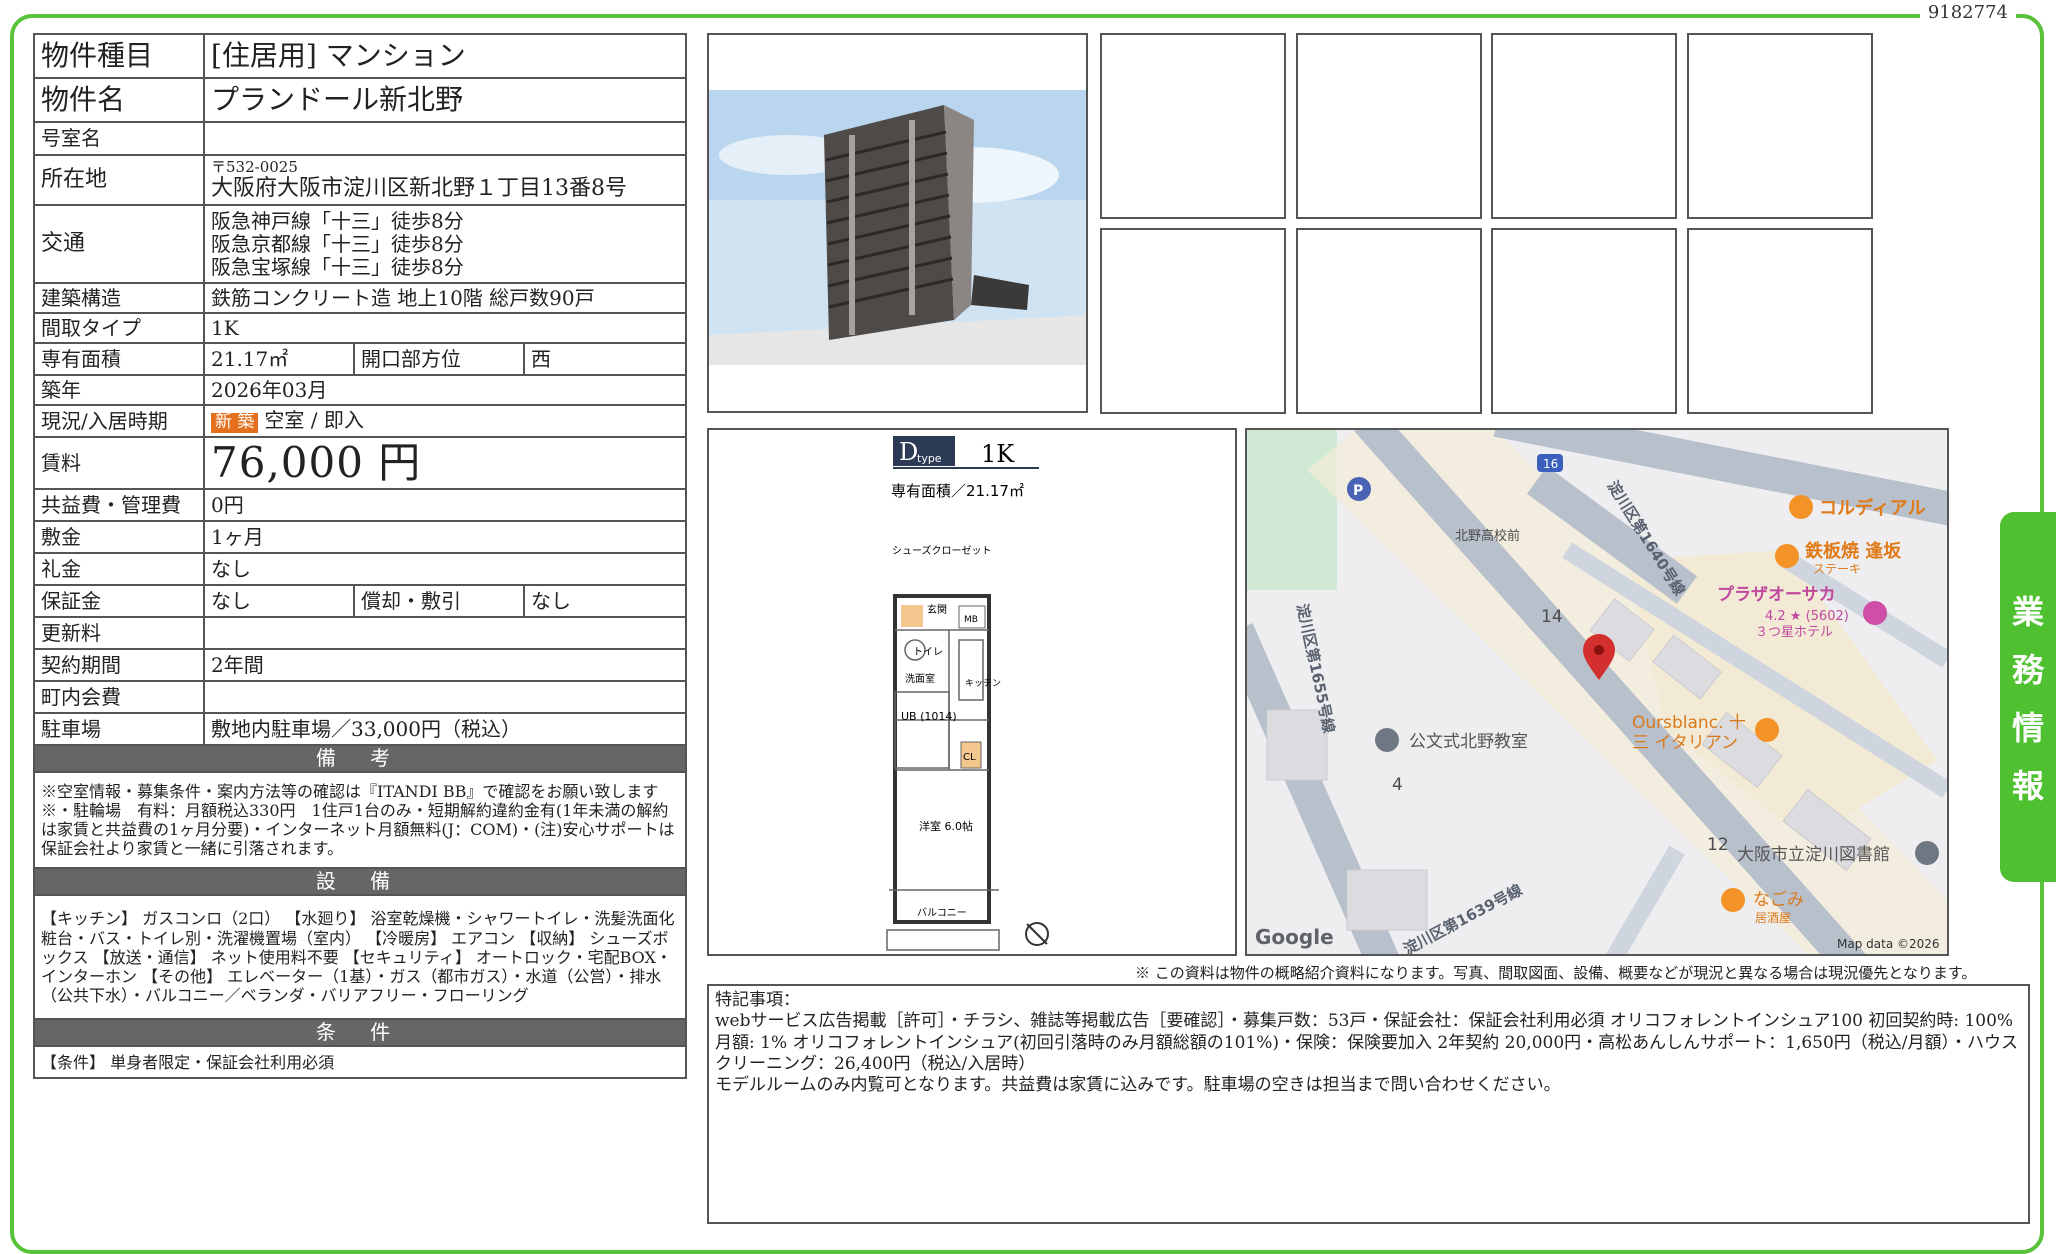 Image resolution: width=2056 pixels, height=1254 pixels. Describe the element at coordinates (445, 56) in the screenshot. I see `type-value: [住居用] マンション` at that location.